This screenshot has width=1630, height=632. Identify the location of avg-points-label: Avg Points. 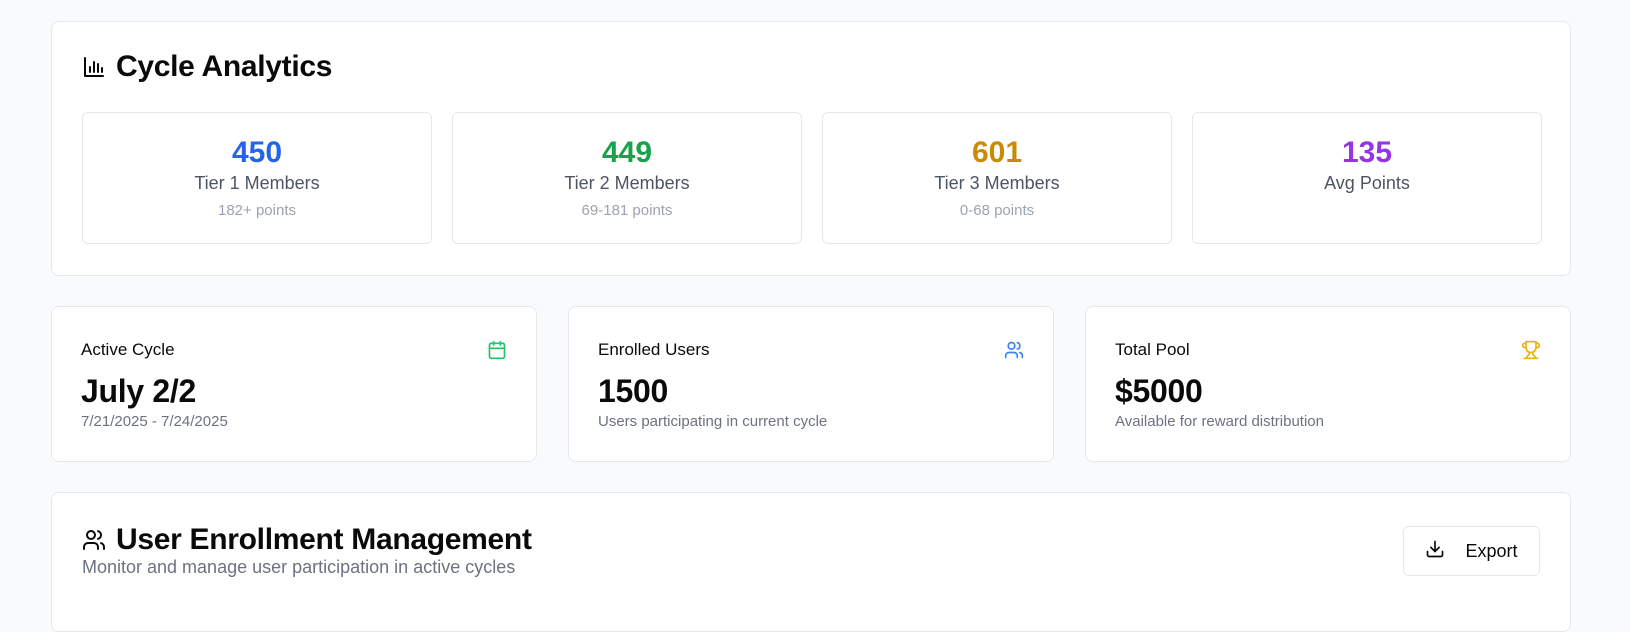
(1367, 183).